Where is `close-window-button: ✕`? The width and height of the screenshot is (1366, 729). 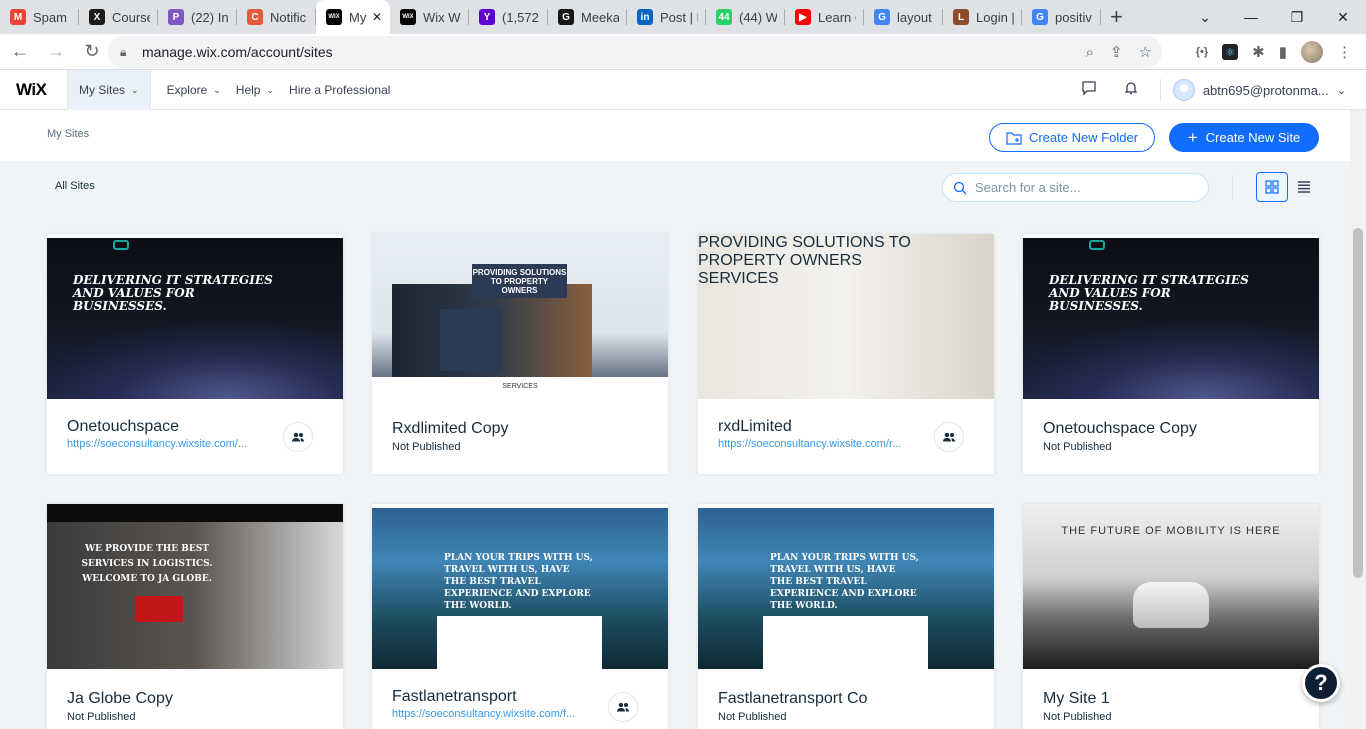
close-window-button: ✕ is located at coordinates (1343, 17).